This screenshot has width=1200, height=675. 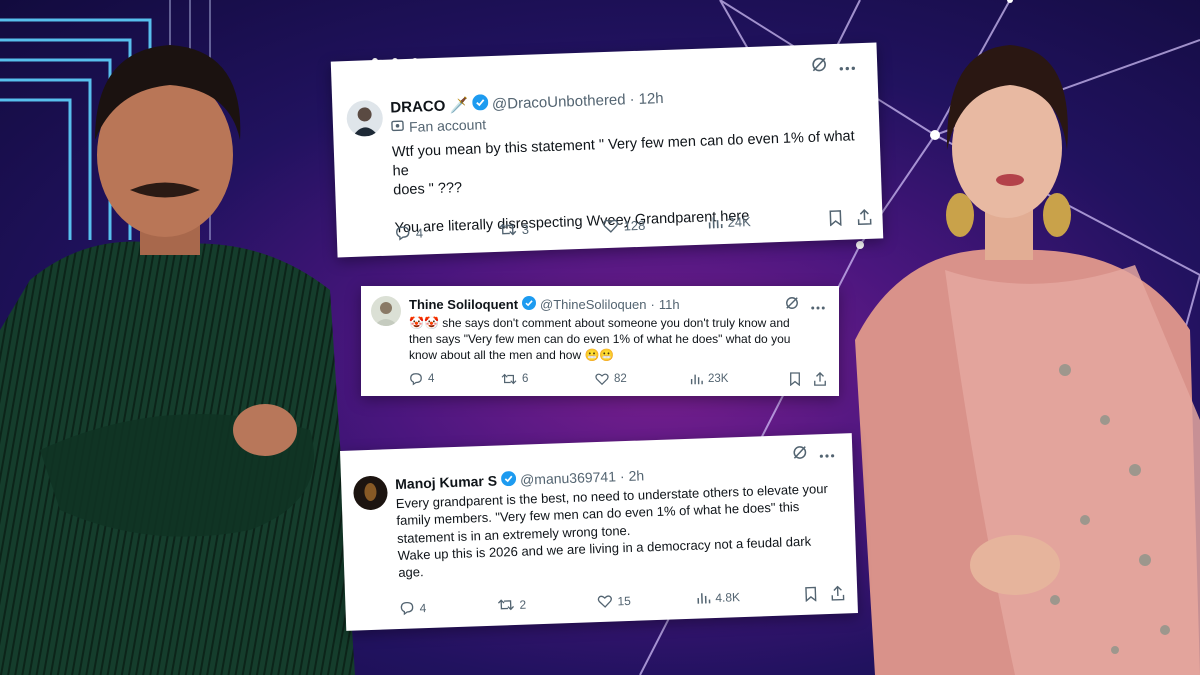 I want to click on views-button: 24K, so click(x=760, y=221).